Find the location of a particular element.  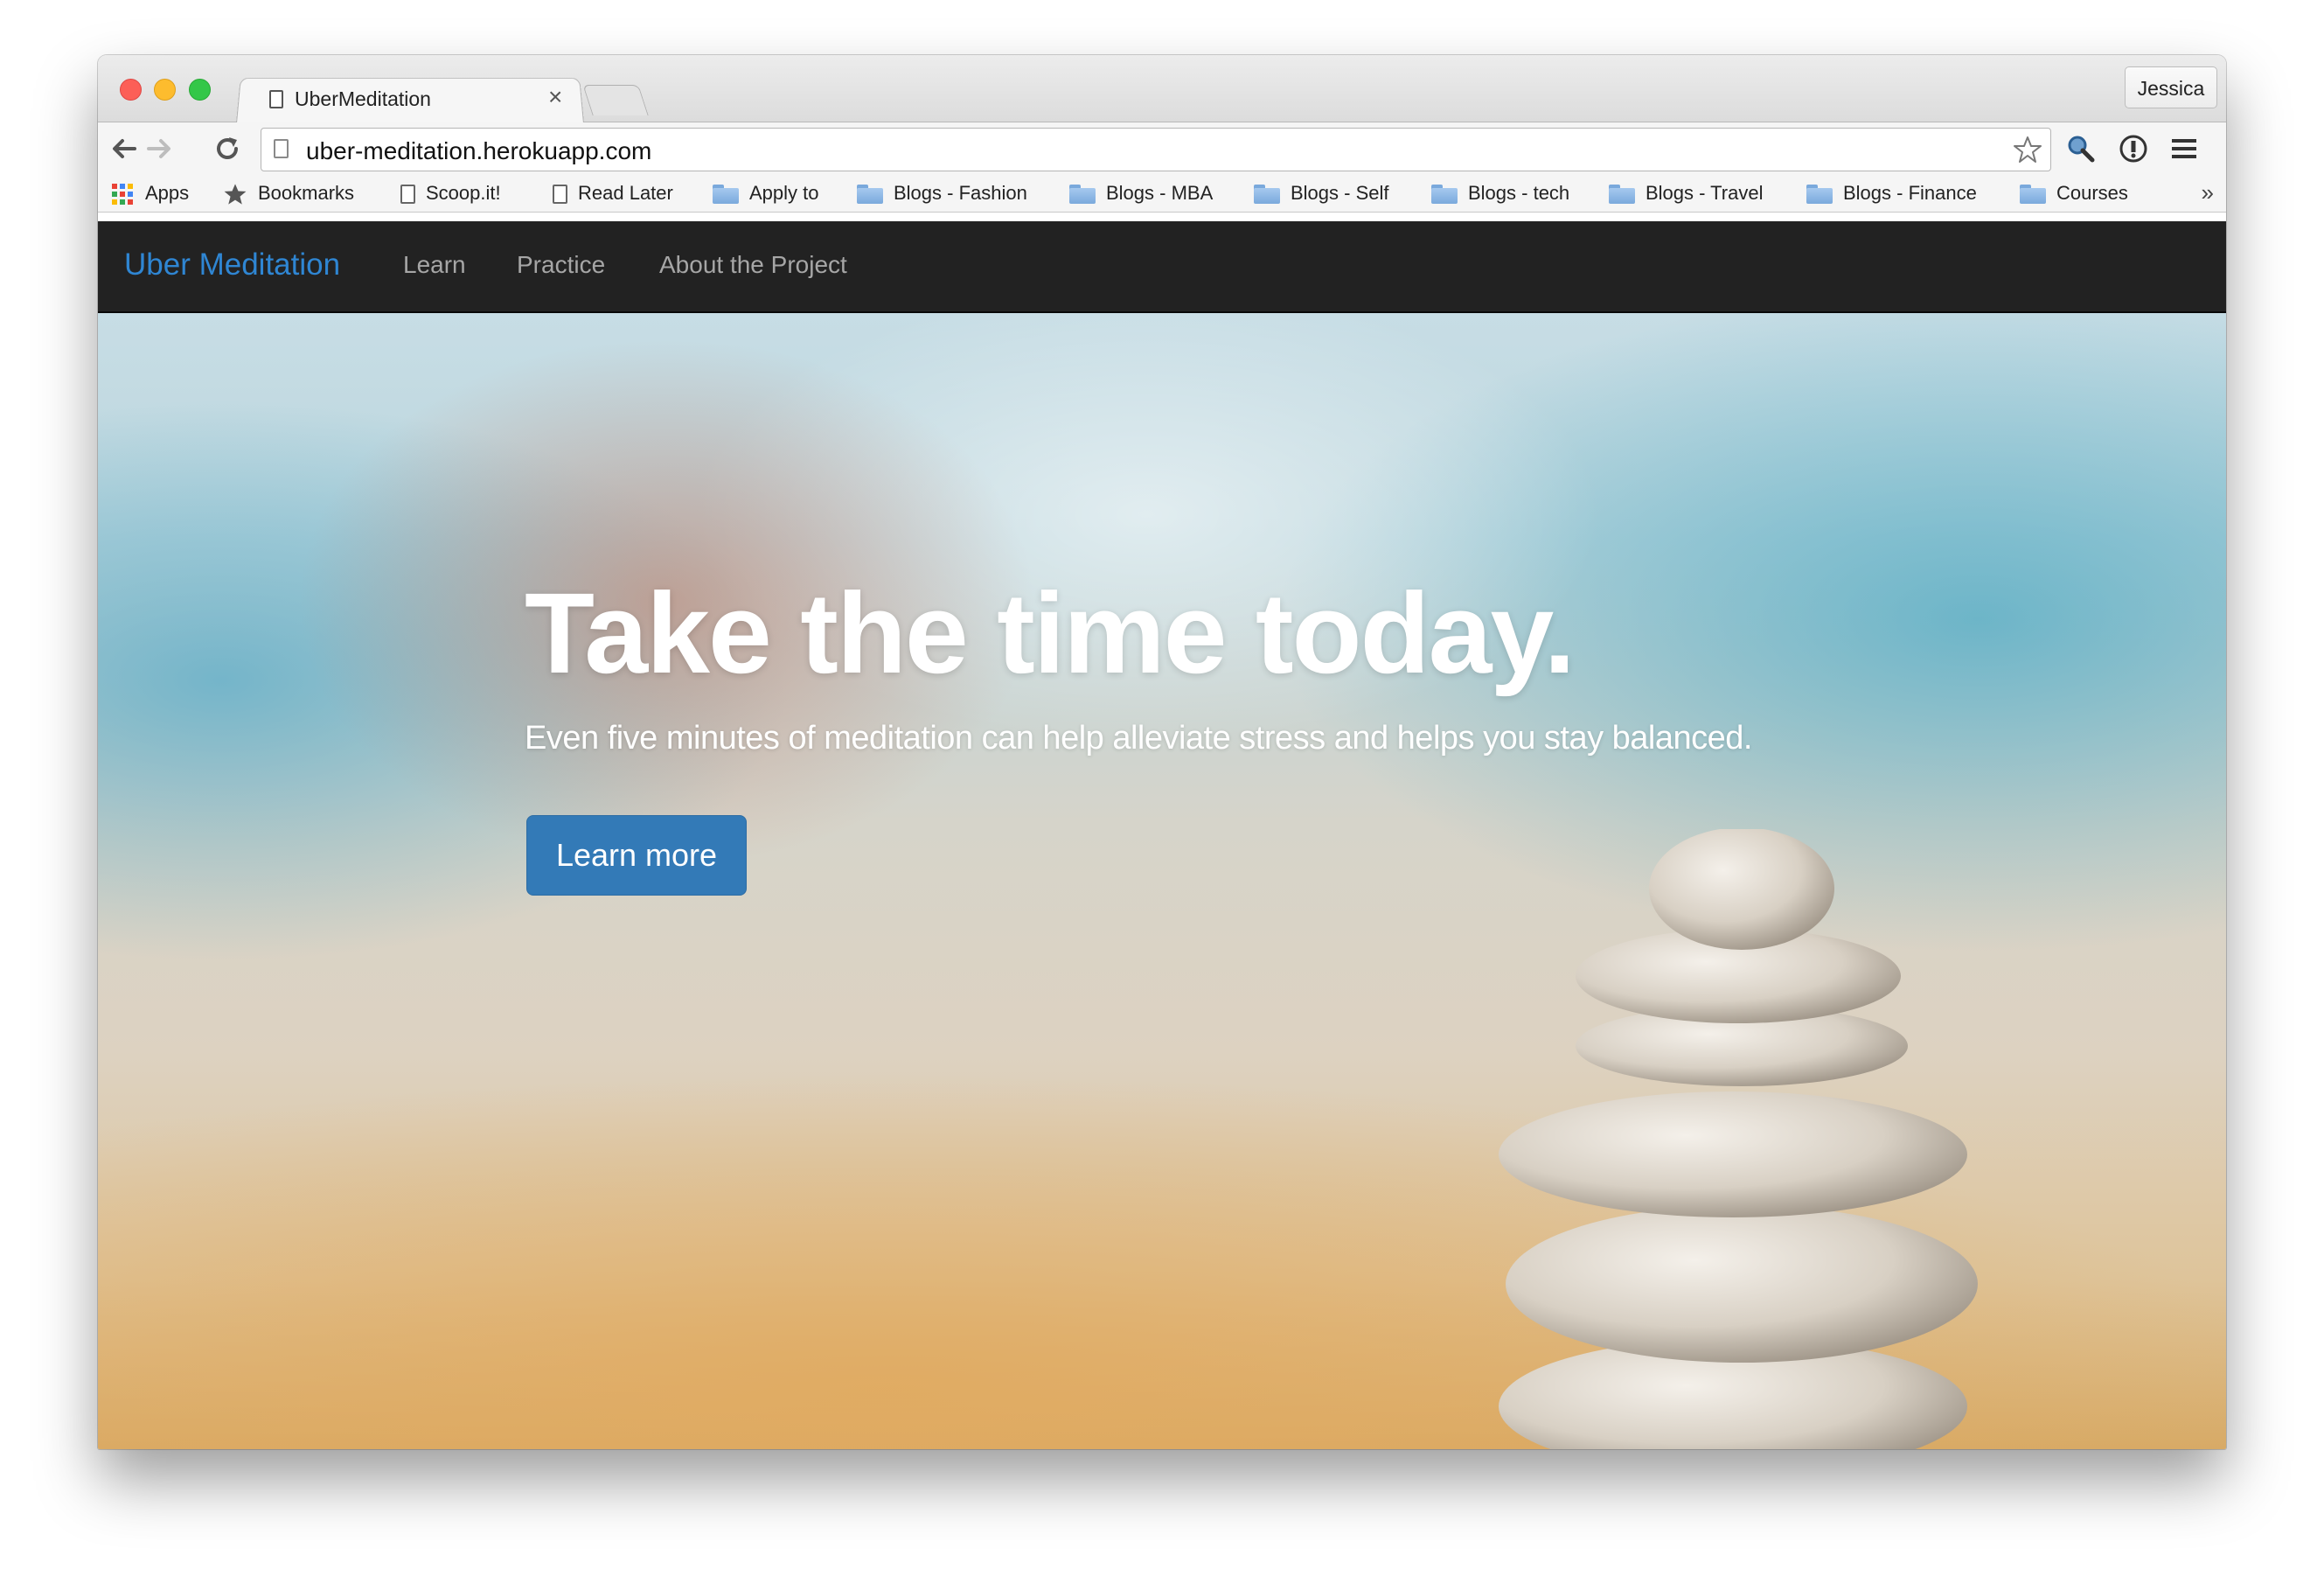

profile-button: Jessica is located at coordinates (2171, 87).